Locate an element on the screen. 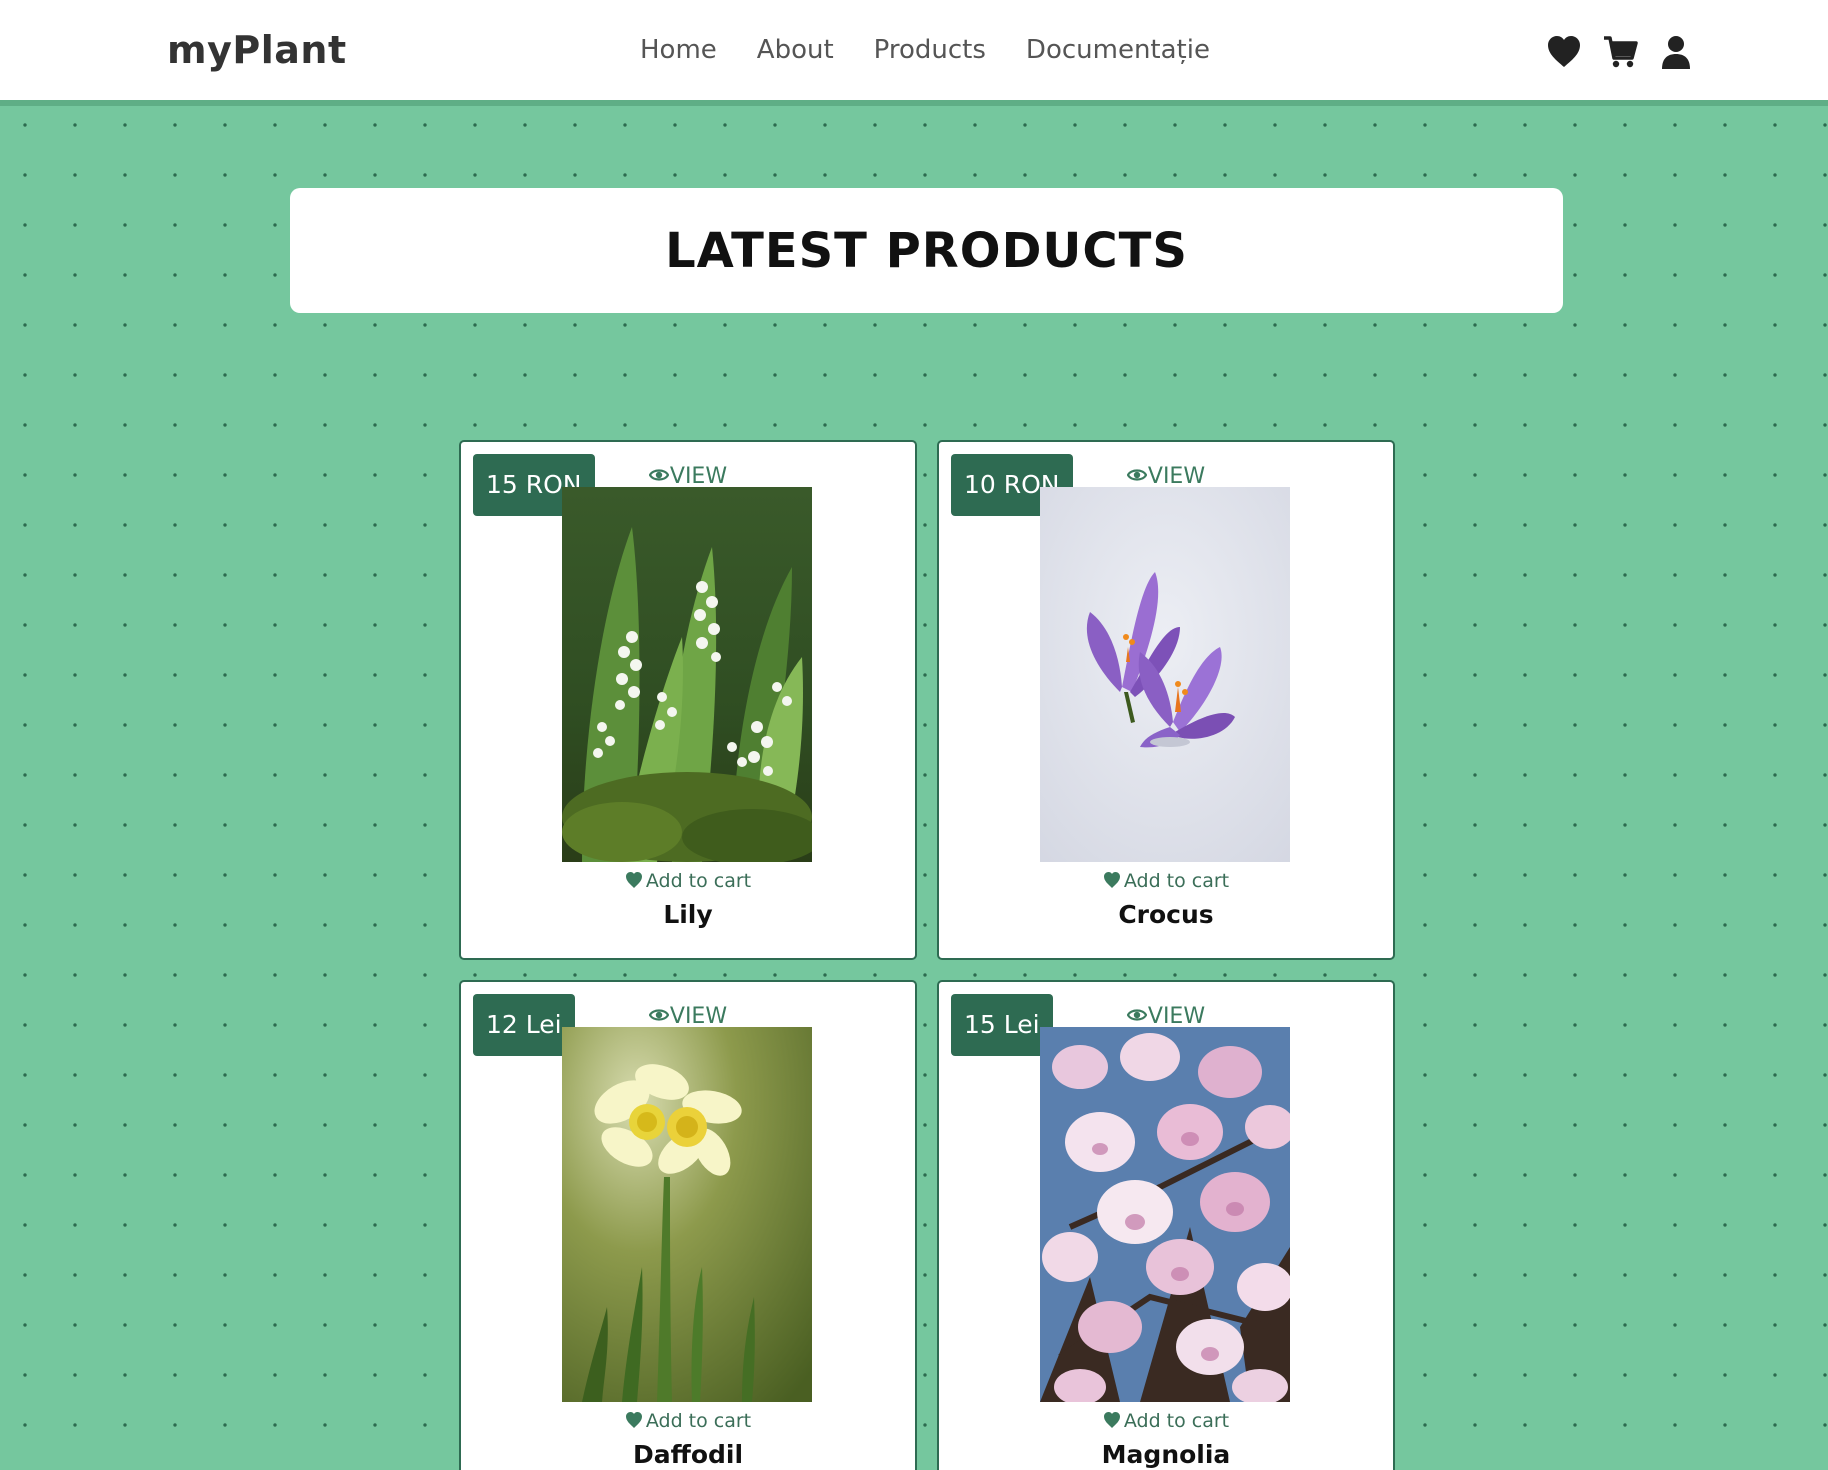 The height and width of the screenshot is (1470, 1828). product-card: 15 Lei VIEW Add to cart Magnolia is located at coordinates (1166, 1225).